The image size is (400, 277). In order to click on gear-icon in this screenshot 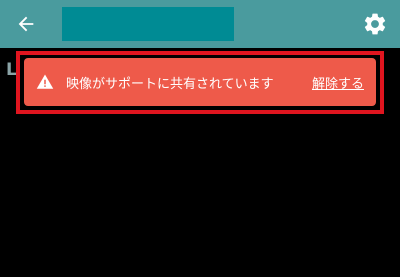, I will do `click(375, 24)`.